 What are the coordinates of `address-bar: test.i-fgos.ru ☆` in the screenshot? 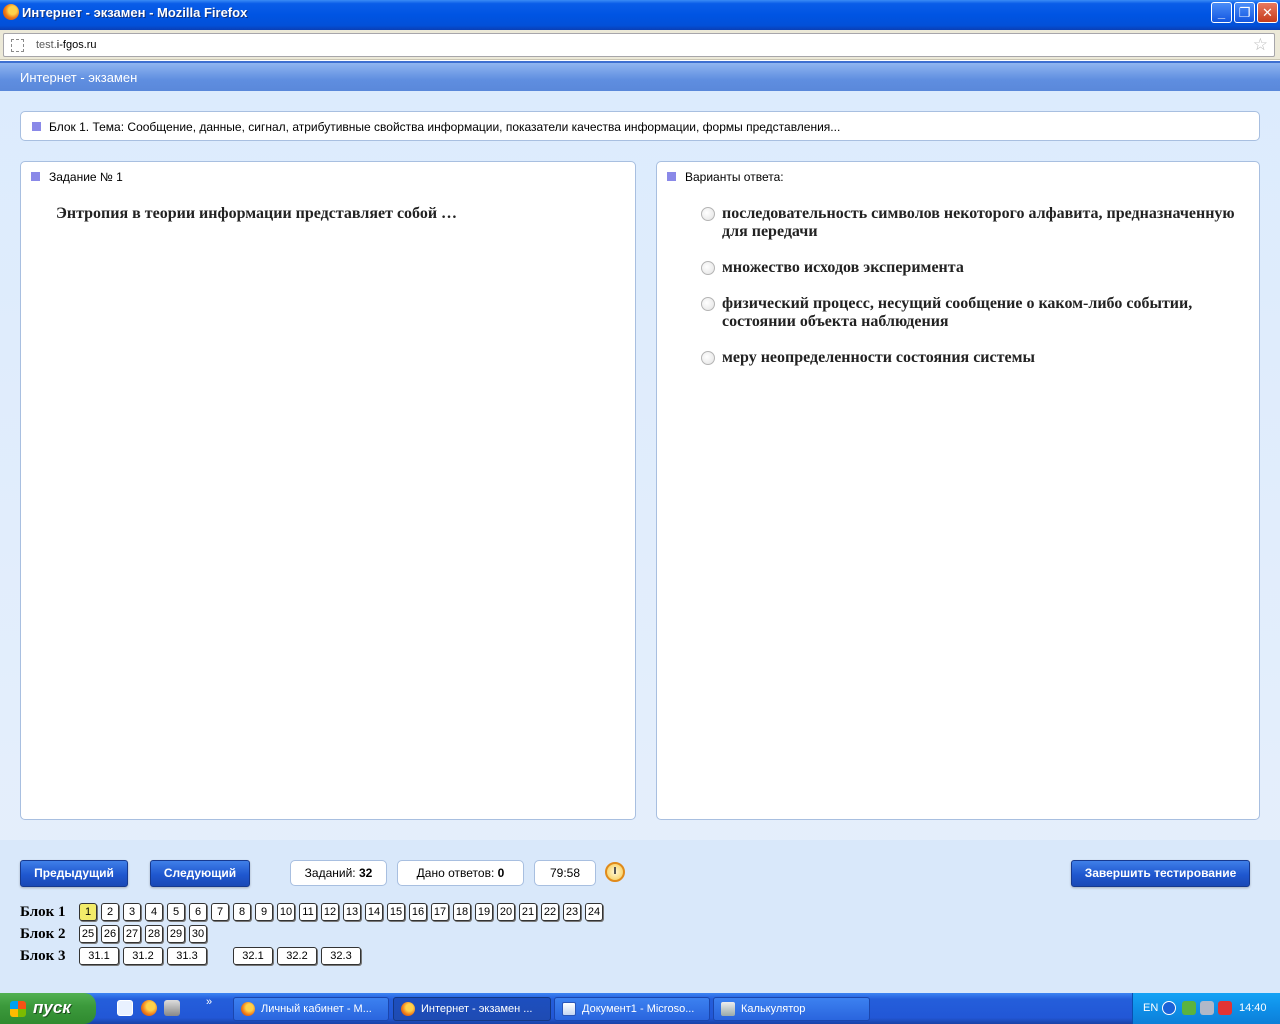 It's located at (640, 45).